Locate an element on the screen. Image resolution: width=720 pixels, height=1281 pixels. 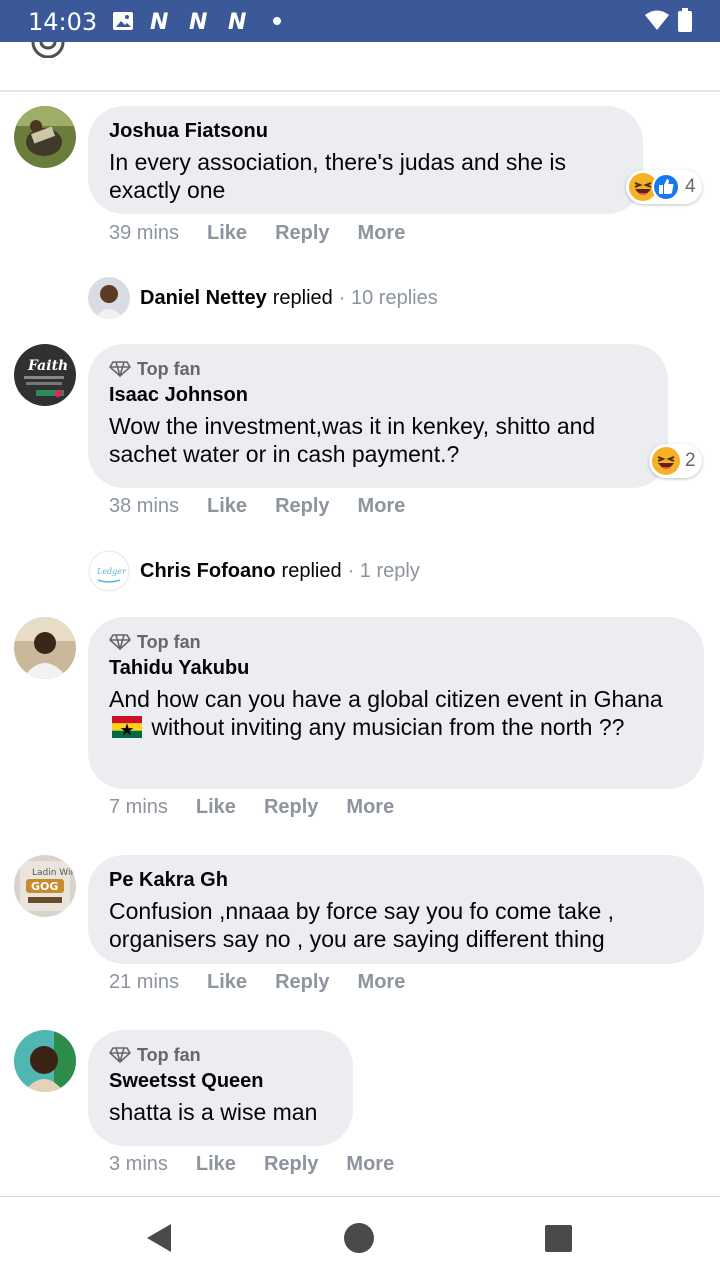
comment-actions: 7 mins Like Reply More is located at coordinates (265, 807).